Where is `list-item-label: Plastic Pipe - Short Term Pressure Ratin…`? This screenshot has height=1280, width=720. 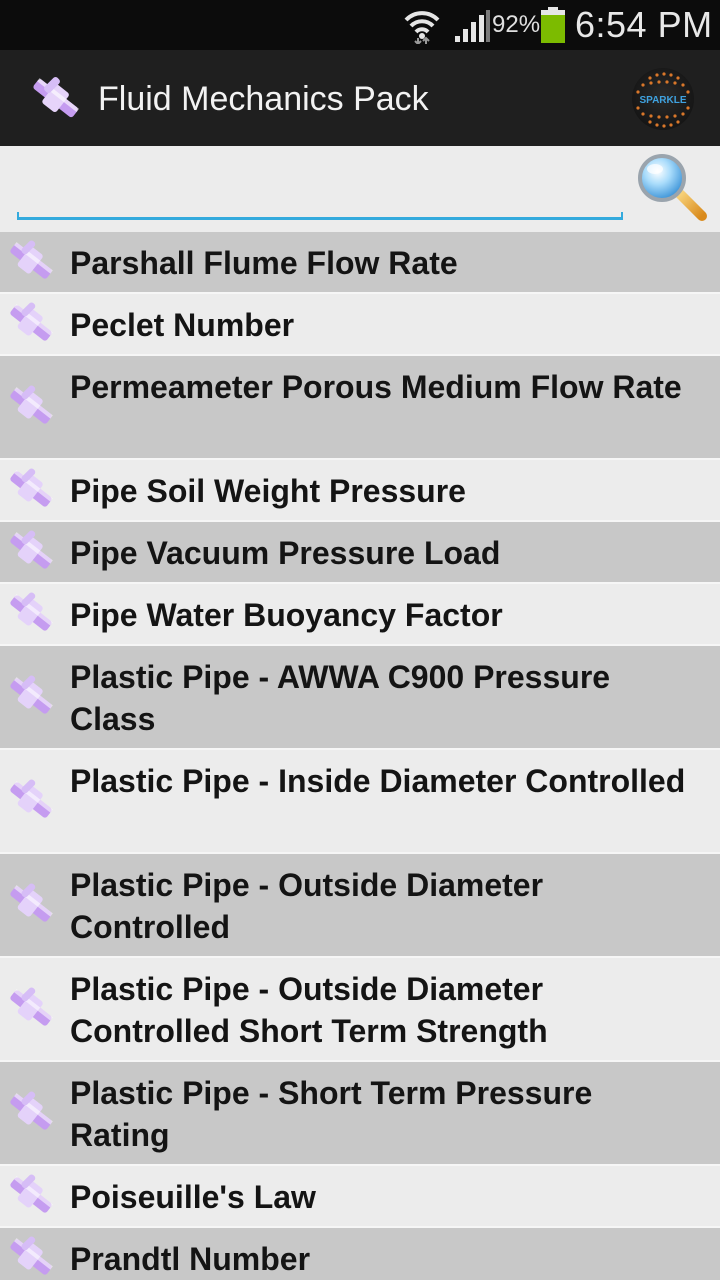 list-item-label: Plastic Pipe - Short Term Pressure Ratin… is located at coordinates (331, 1114).